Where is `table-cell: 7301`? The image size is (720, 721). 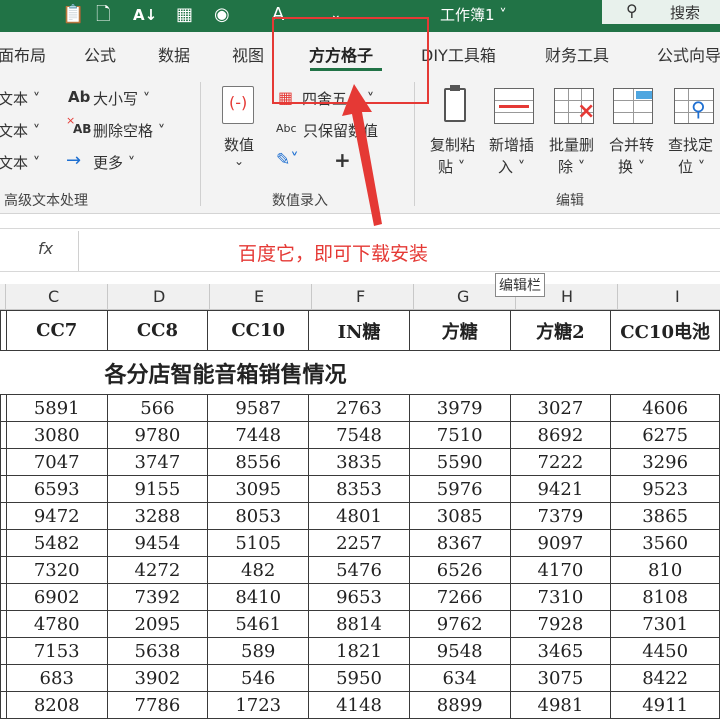
table-cell: 7301 is located at coordinates (665, 624).